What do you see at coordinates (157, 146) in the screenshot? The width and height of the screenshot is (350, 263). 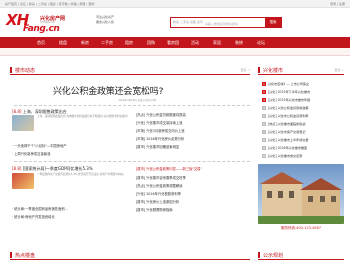 I see `list-item: [楼市] 兴化楼市回暖迹象明显` at bounding box center [157, 146].